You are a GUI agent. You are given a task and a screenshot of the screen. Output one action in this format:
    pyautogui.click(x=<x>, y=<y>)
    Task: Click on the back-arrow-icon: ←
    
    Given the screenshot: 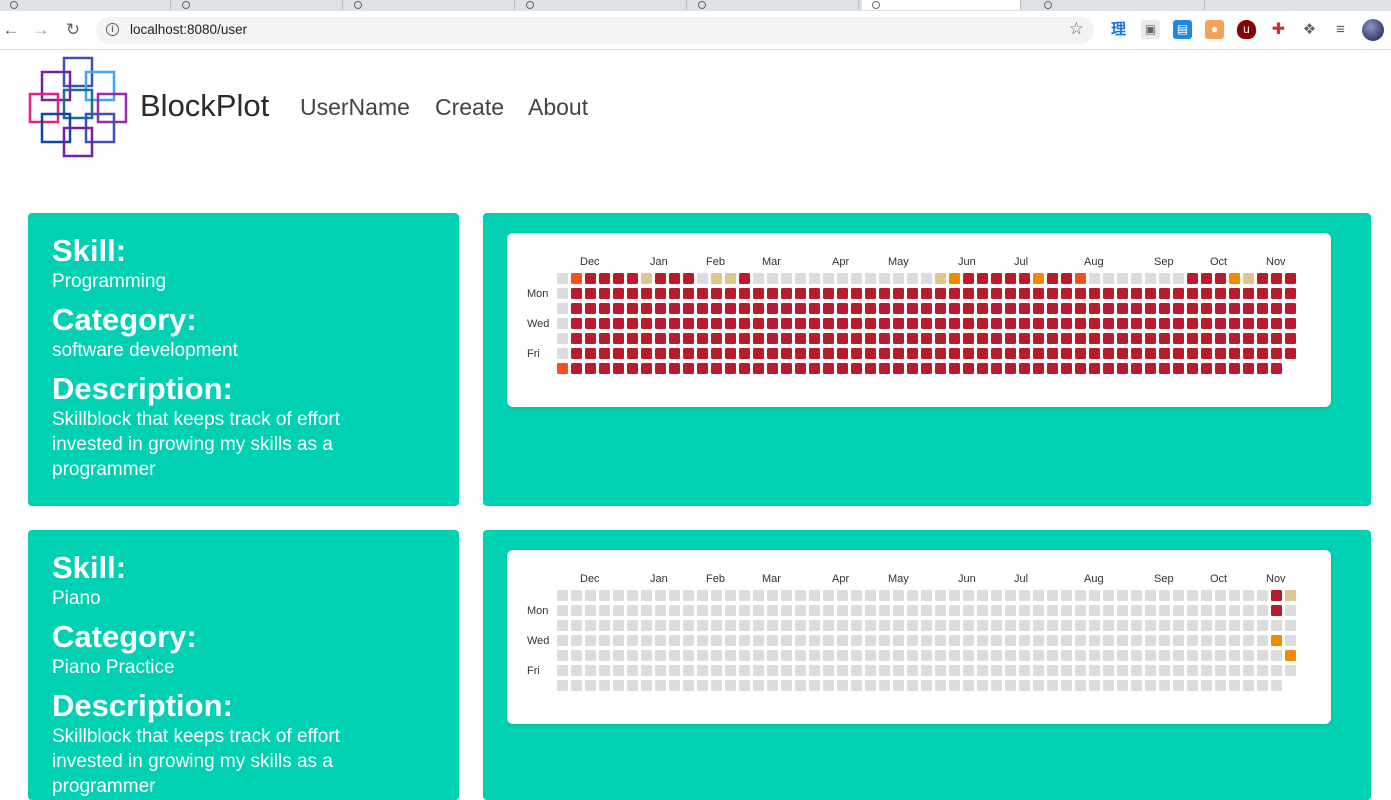 What is the action you would take?
    pyautogui.click(x=11, y=30)
    